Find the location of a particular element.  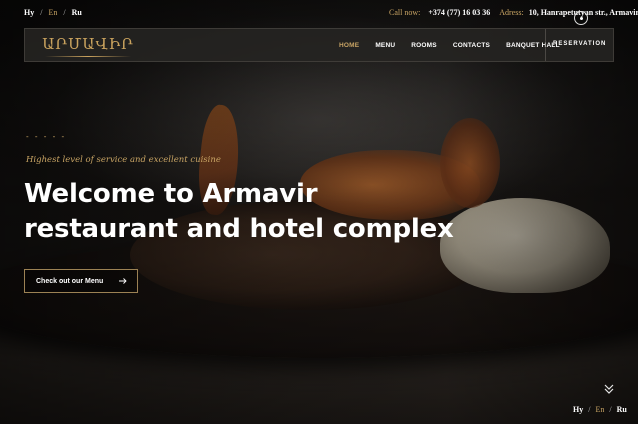

divider is located at coordinates (545, 45).